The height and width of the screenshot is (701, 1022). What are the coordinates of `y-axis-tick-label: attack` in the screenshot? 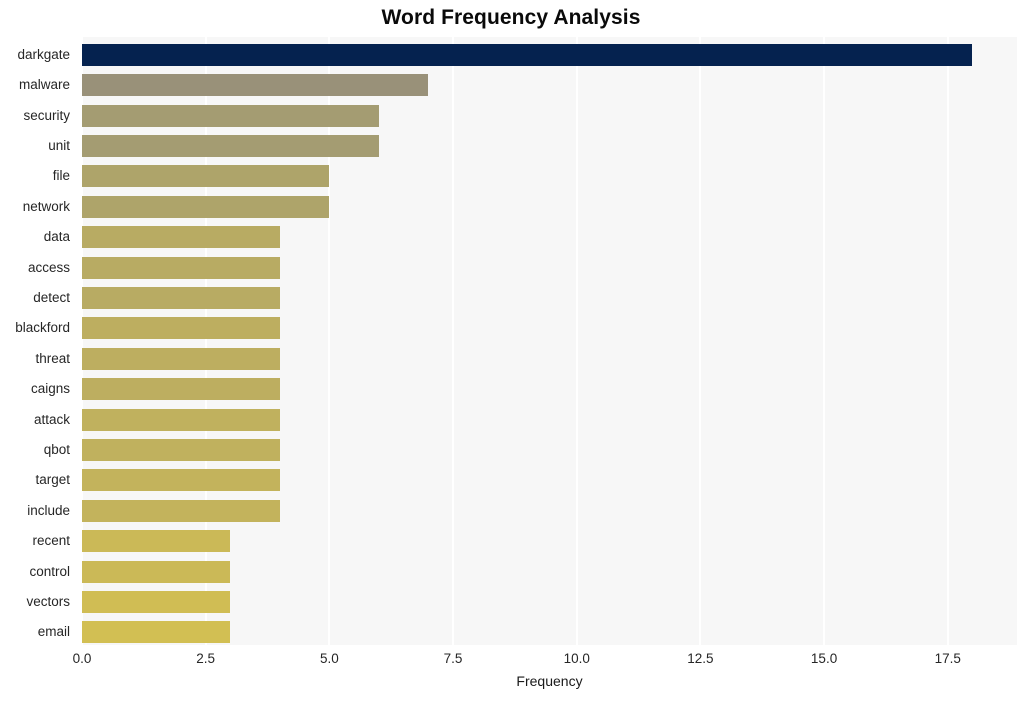 It's located at (51, 419).